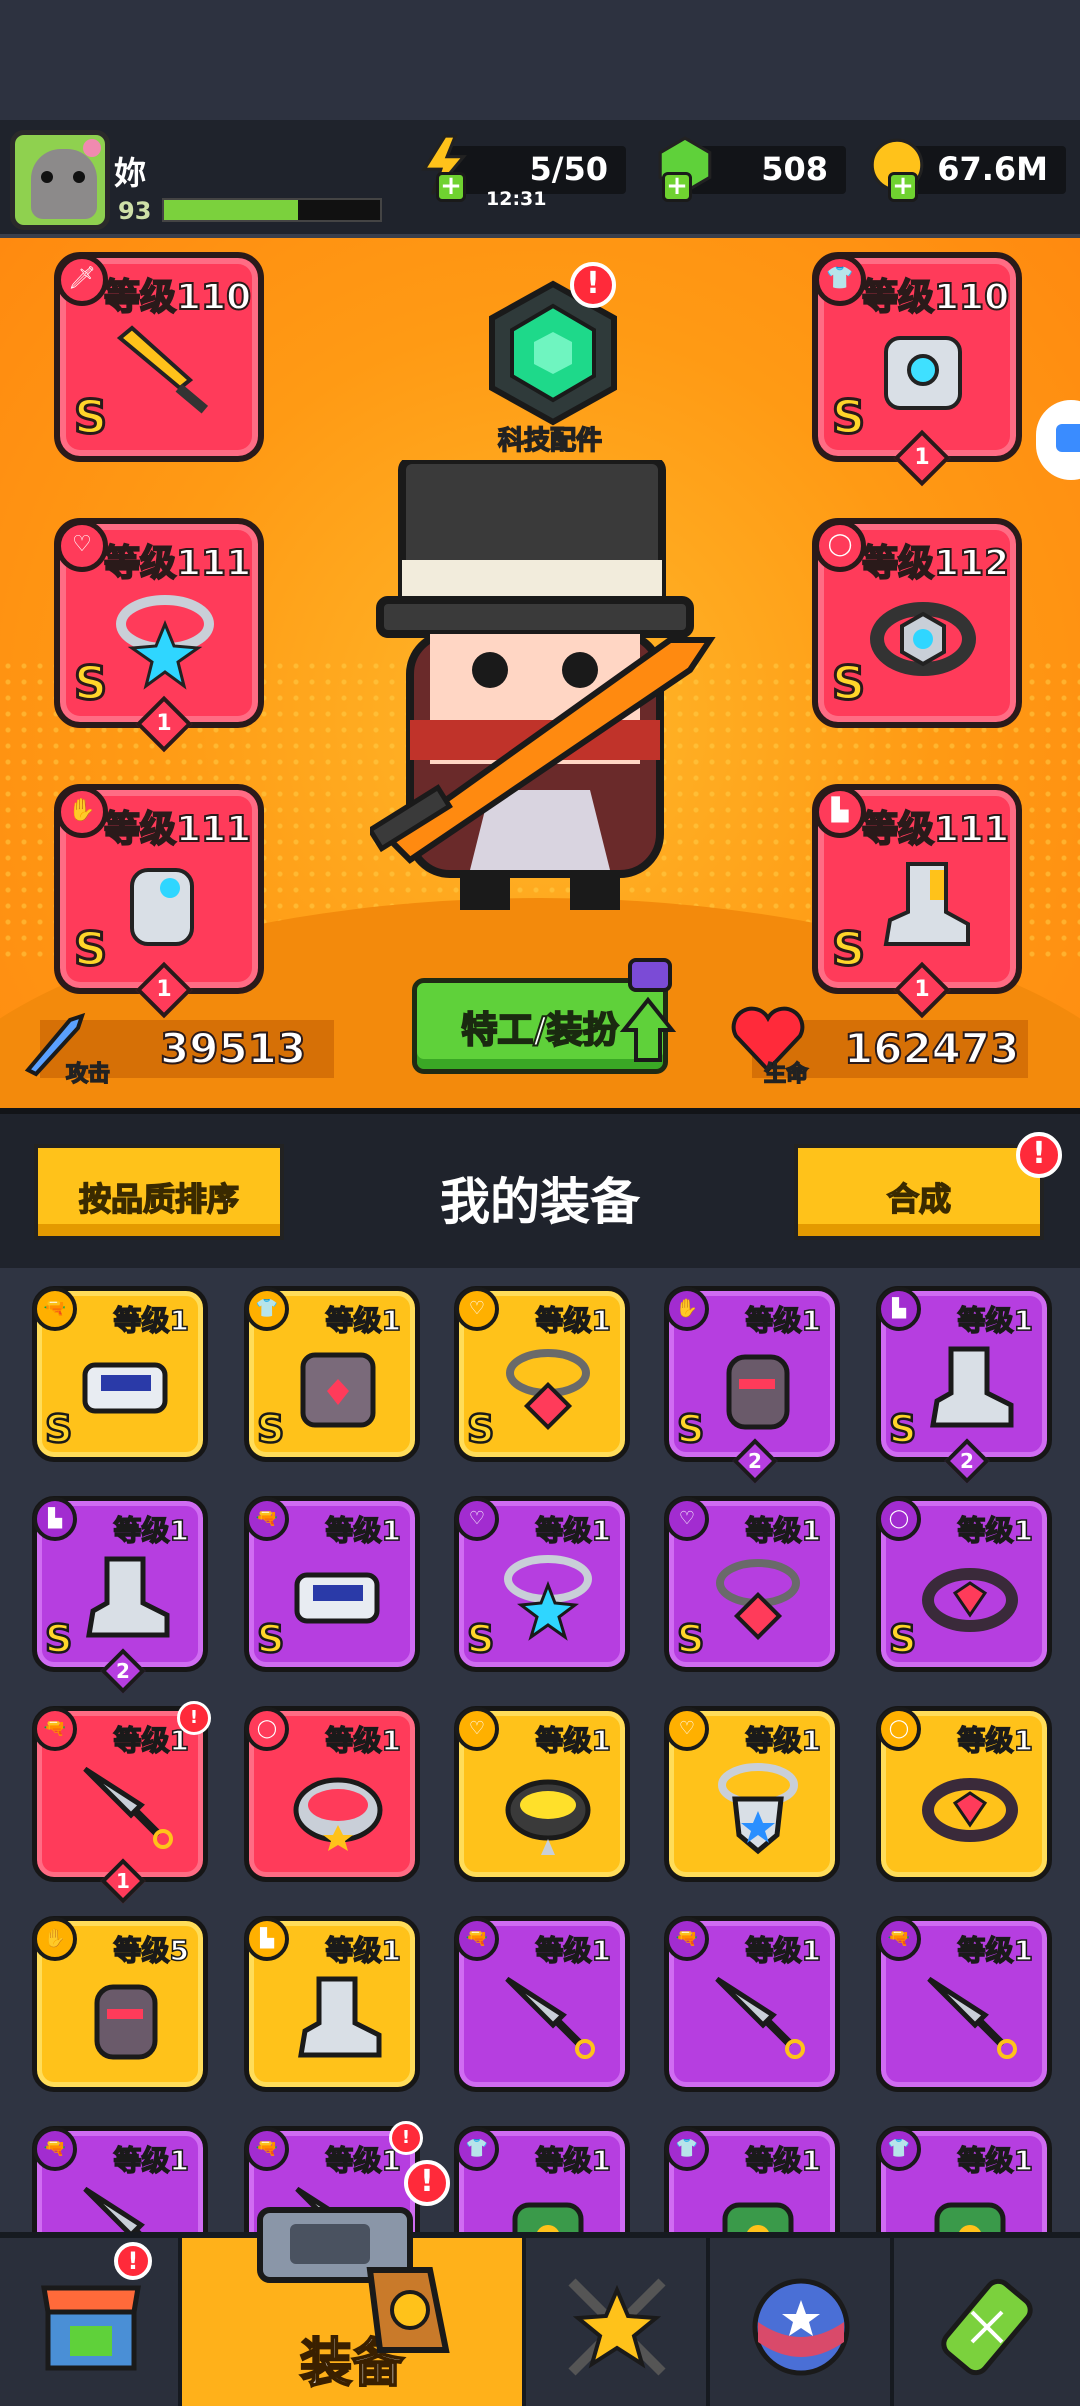  I want to click on inventory-item: ◯ 等级1 S, so click(964, 1584).